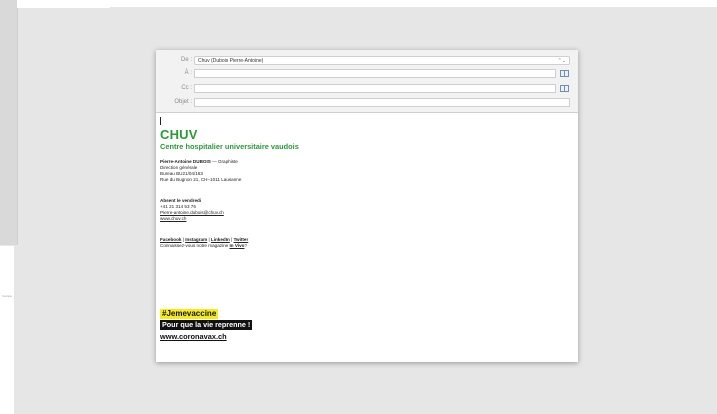 The width and height of the screenshot is (717, 414). What do you see at coordinates (186, 60) in the screenshot?
I see `from-label: De :` at bounding box center [186, 60].